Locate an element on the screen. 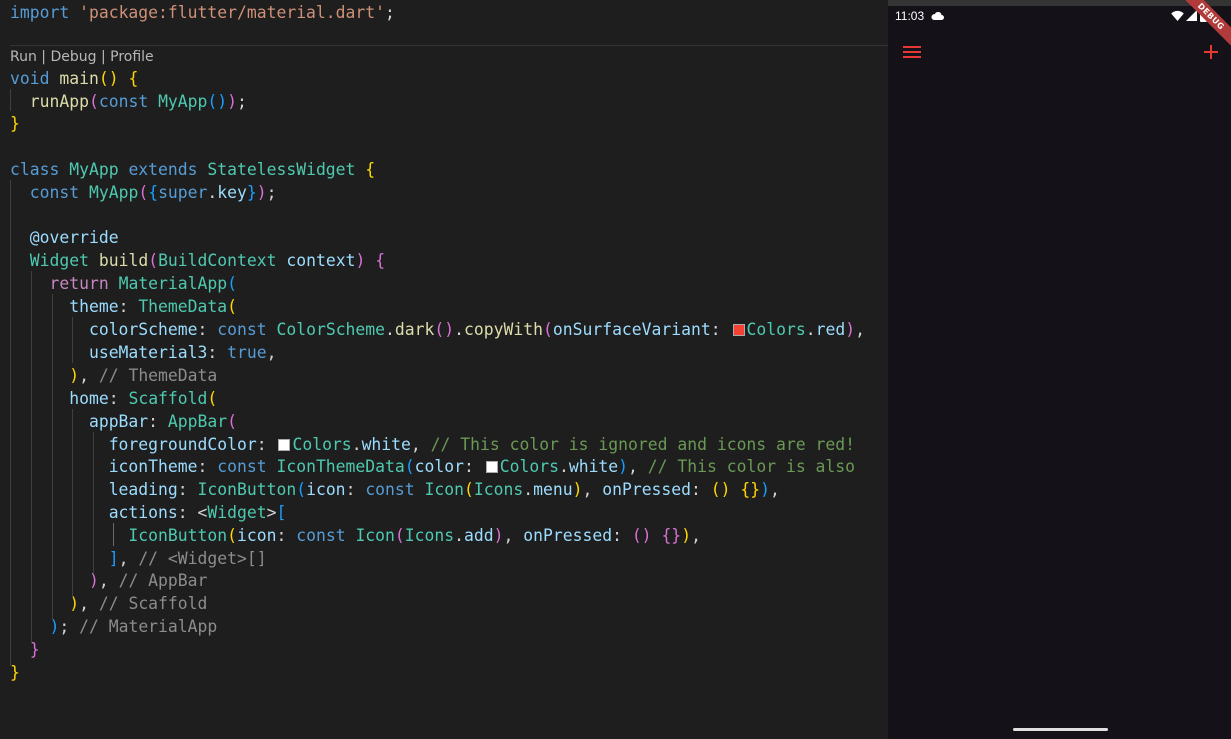 The image size is (1231, 739). code-line: class MyApp extends StatelessWidget { is located at coordinates (192, 169).